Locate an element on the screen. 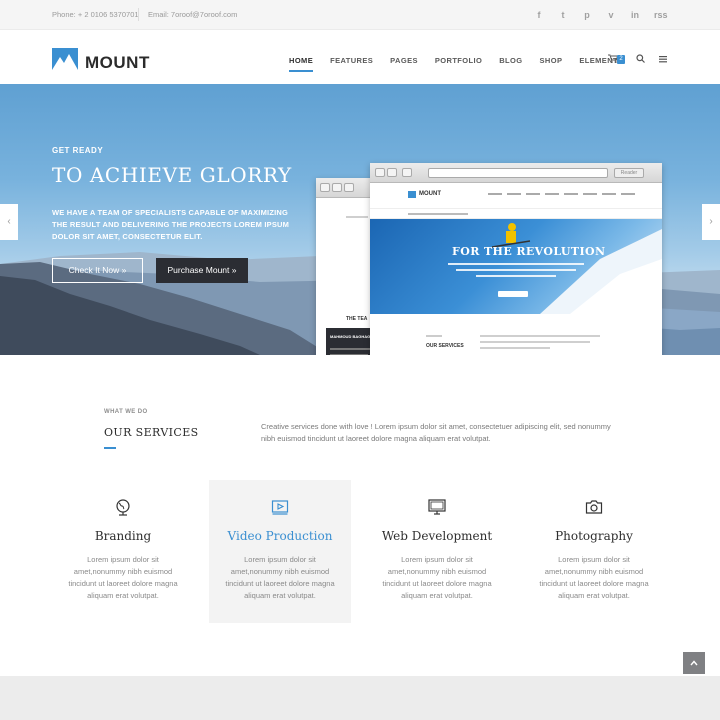 The image size is (720, 720). services-heading: OUR SERVICES is located at coordinates (151, 432).